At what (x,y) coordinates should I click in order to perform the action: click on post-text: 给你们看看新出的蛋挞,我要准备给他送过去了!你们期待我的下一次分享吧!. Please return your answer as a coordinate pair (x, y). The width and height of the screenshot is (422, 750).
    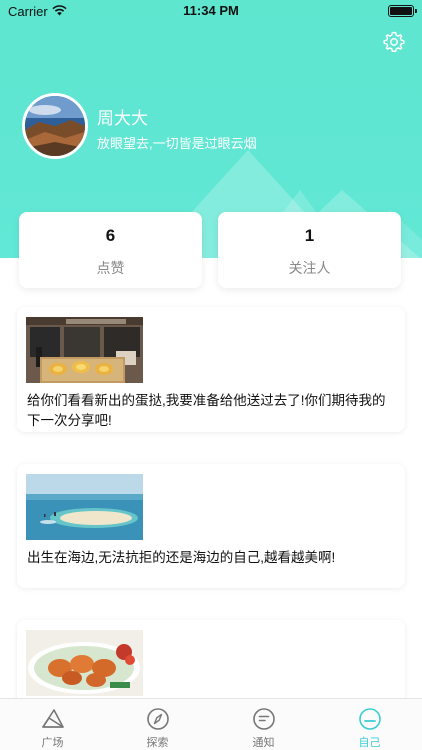
    Looking at the image, I should click on (206, 410).